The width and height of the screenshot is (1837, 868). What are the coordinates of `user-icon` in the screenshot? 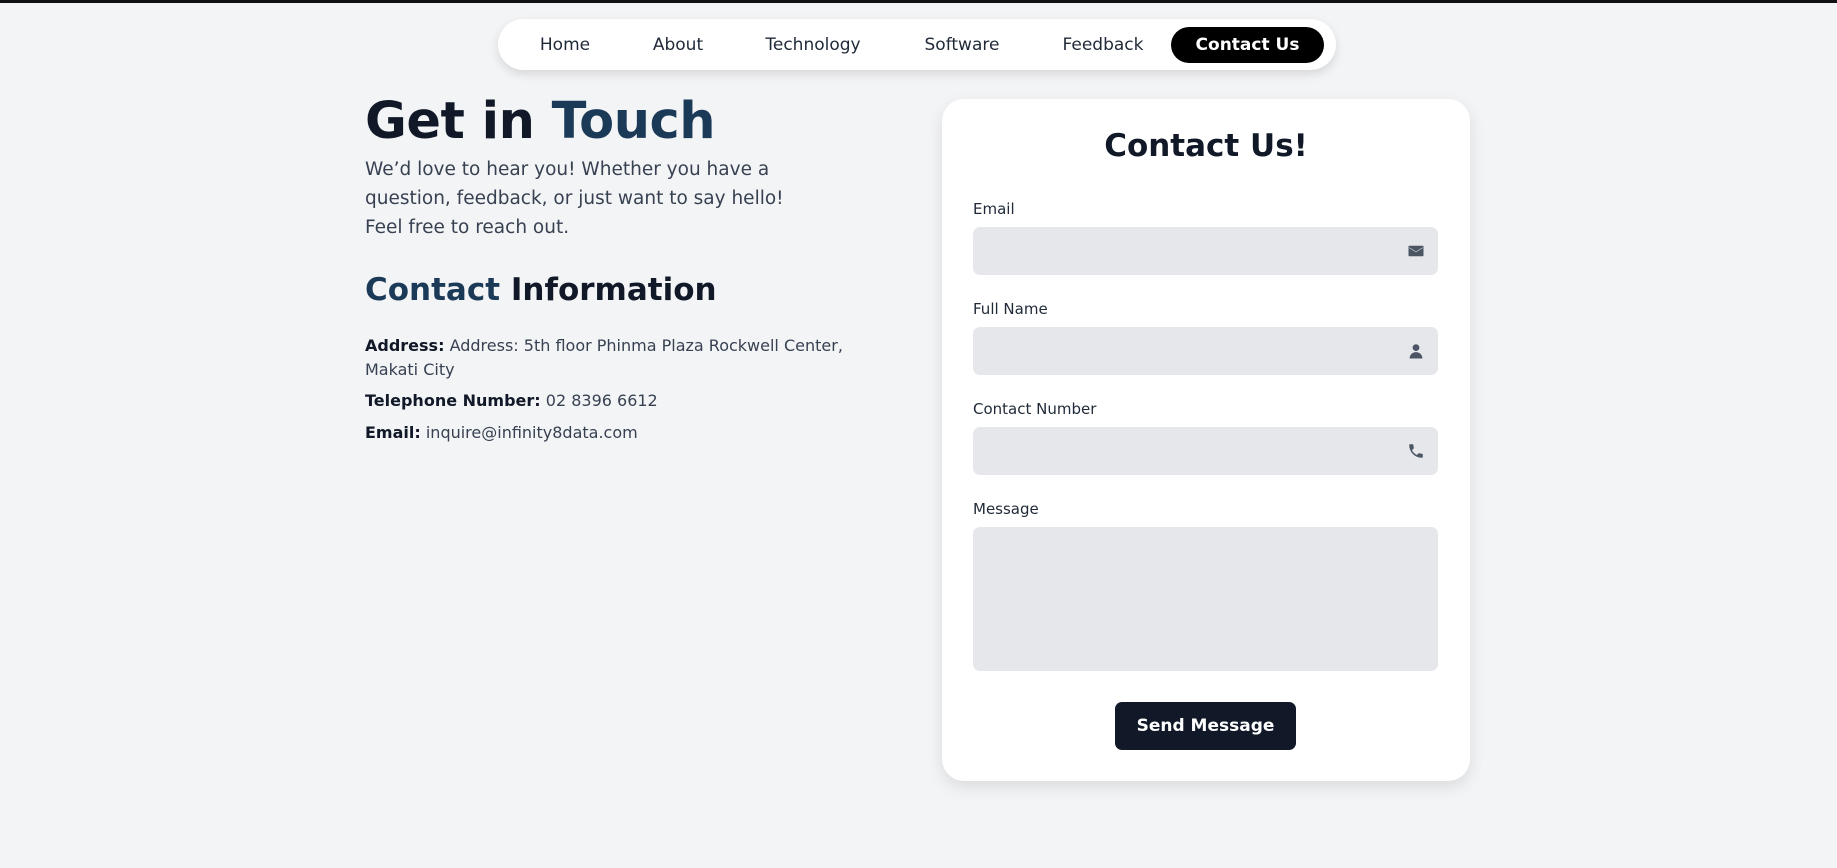 It's located at (1416, 351).